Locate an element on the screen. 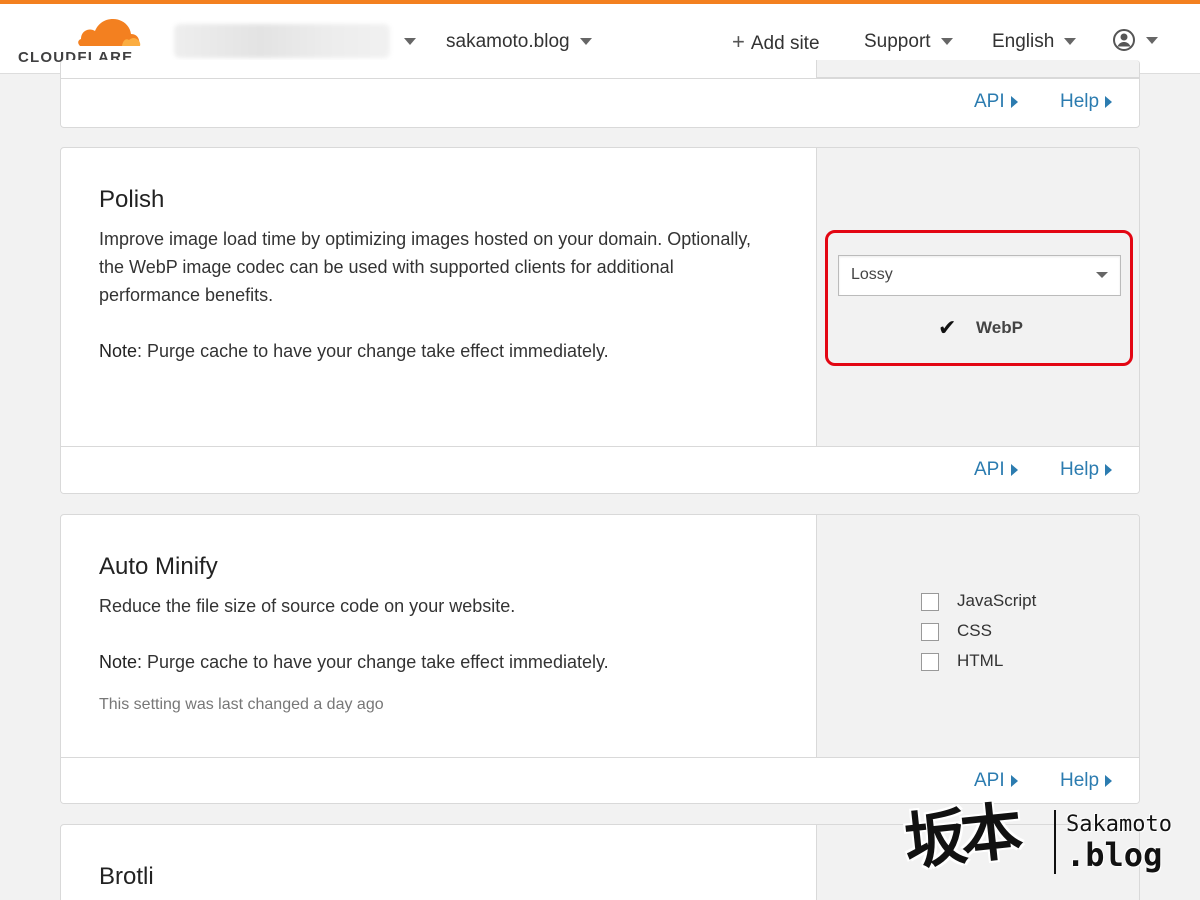 This screenshot has width=1200, height=900. brotli-title: Brotli is located at coordinates (126, 876).